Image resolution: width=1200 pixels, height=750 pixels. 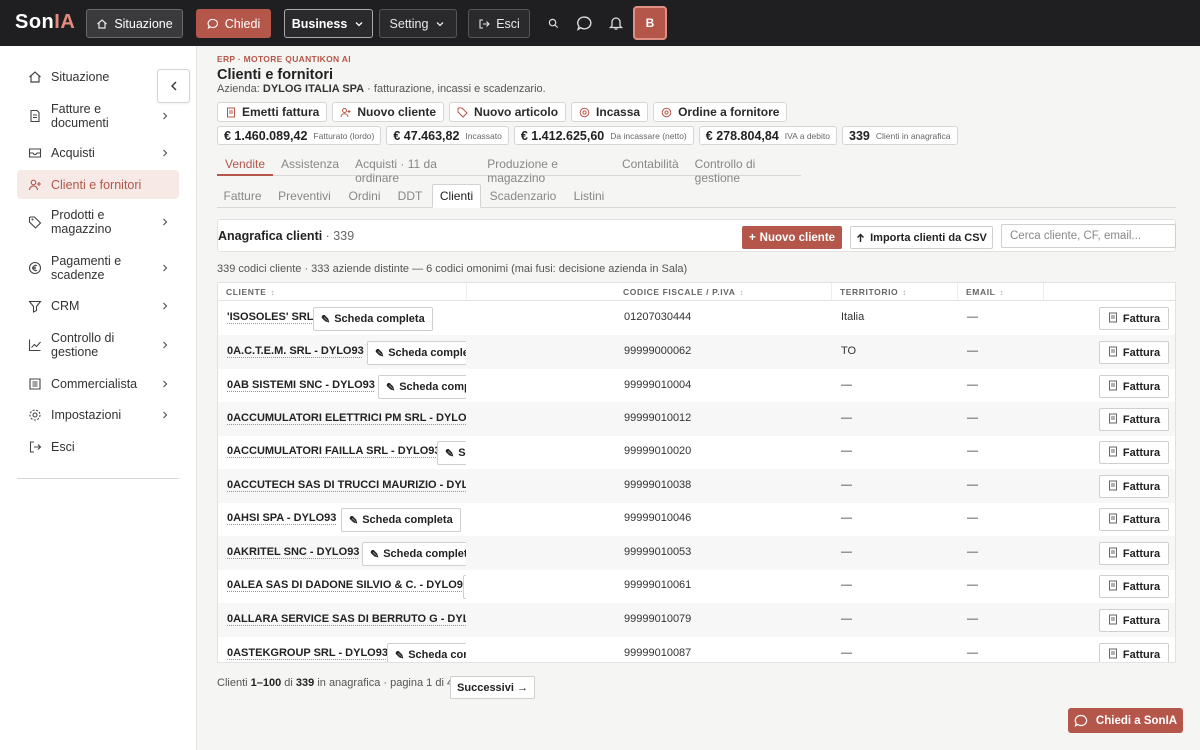 I want to click on incassa-button: Incassa, so click(x=610, y=112).